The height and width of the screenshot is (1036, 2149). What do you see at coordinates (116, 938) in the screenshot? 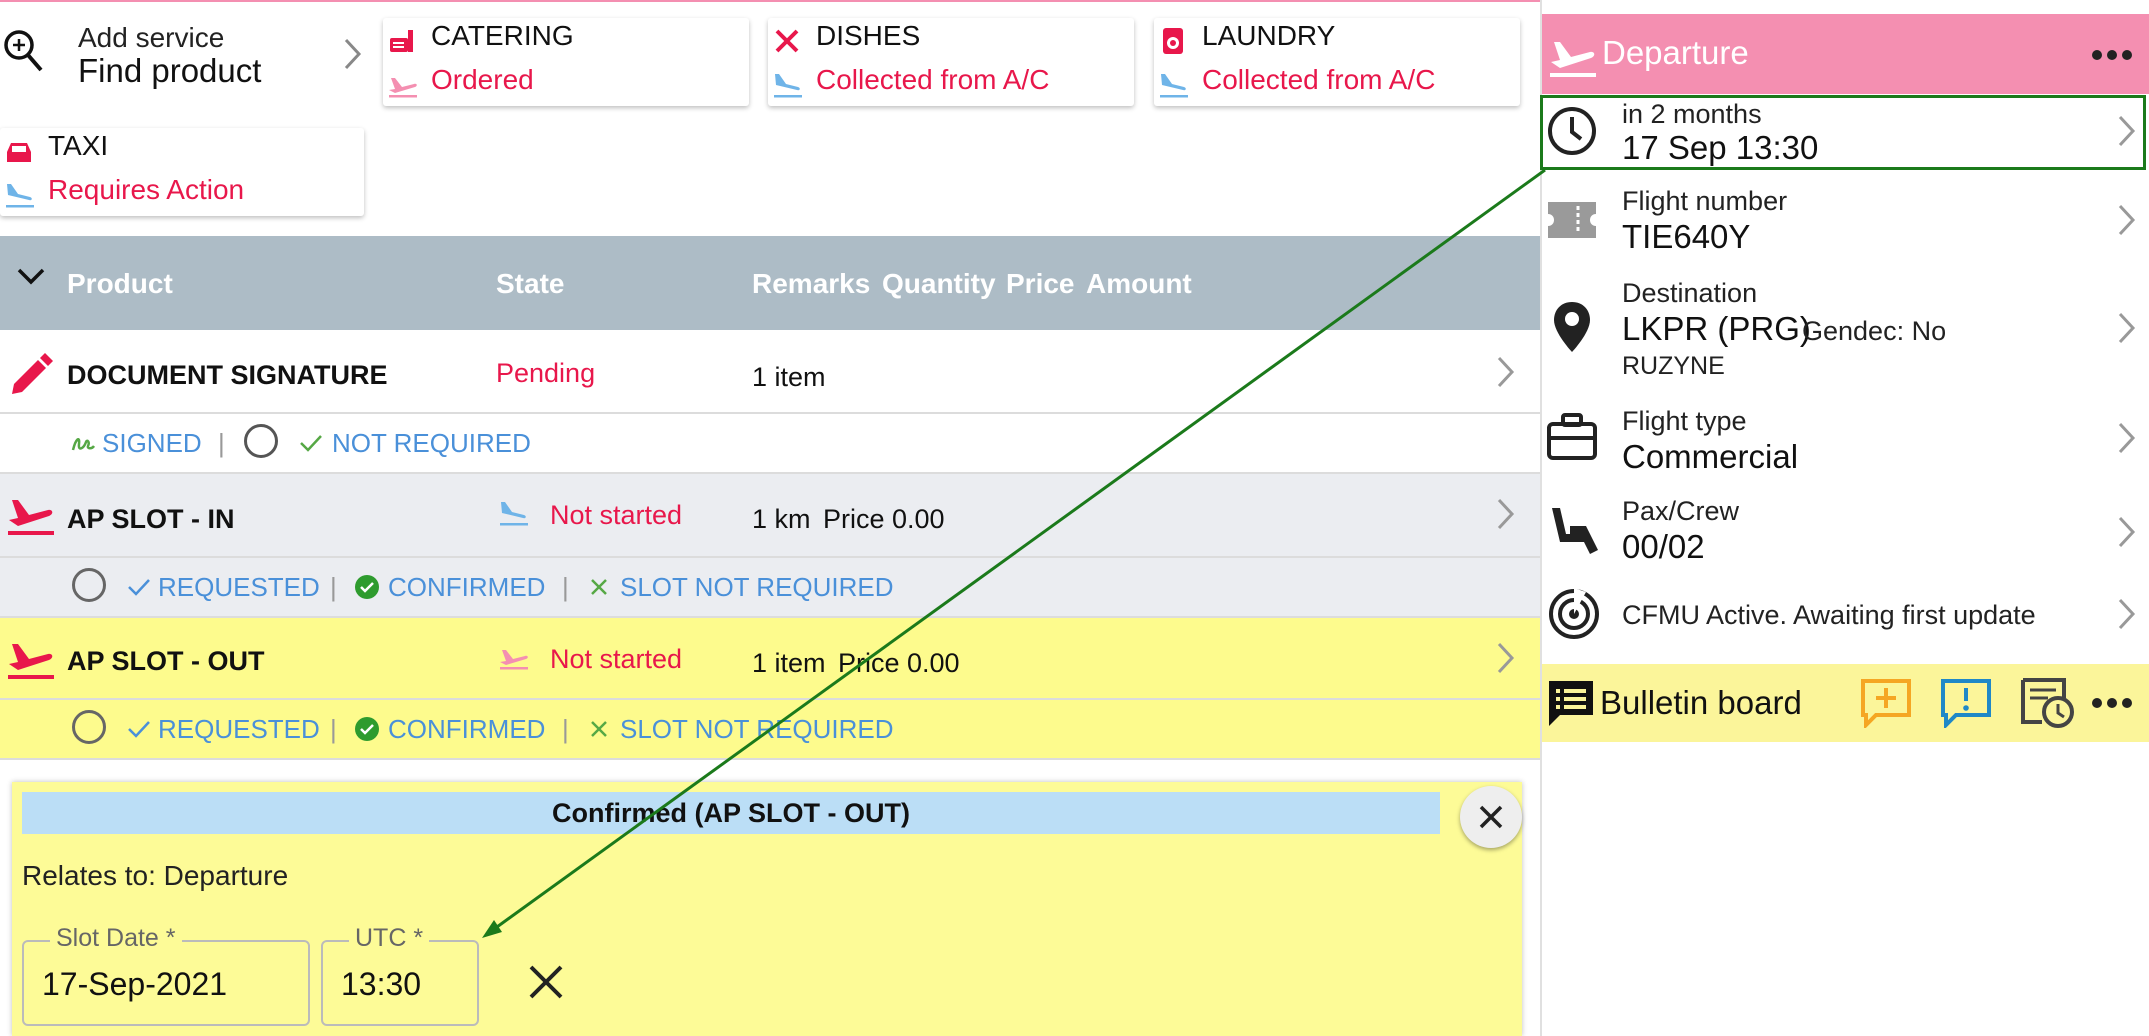
I see `slot-date-label: Slot Date *` at bounding box center [116, 938].